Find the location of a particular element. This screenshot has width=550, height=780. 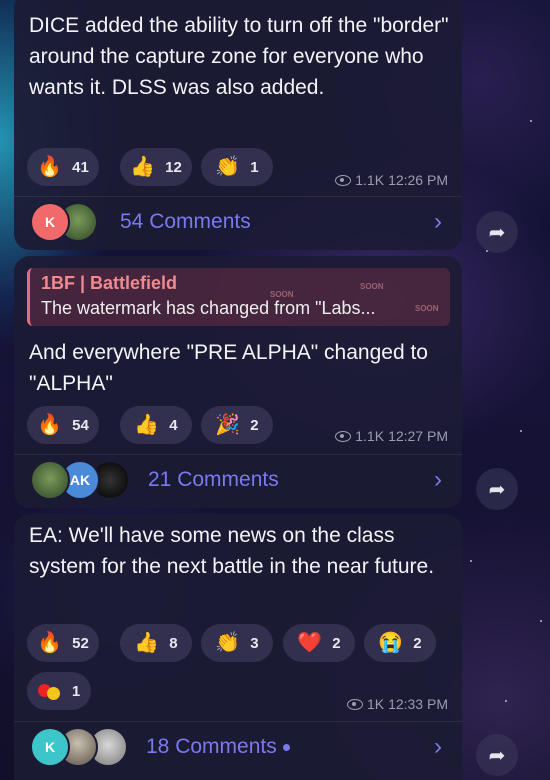

quote-author: 1BF | Battlefield is located at coordinates (109, 283).